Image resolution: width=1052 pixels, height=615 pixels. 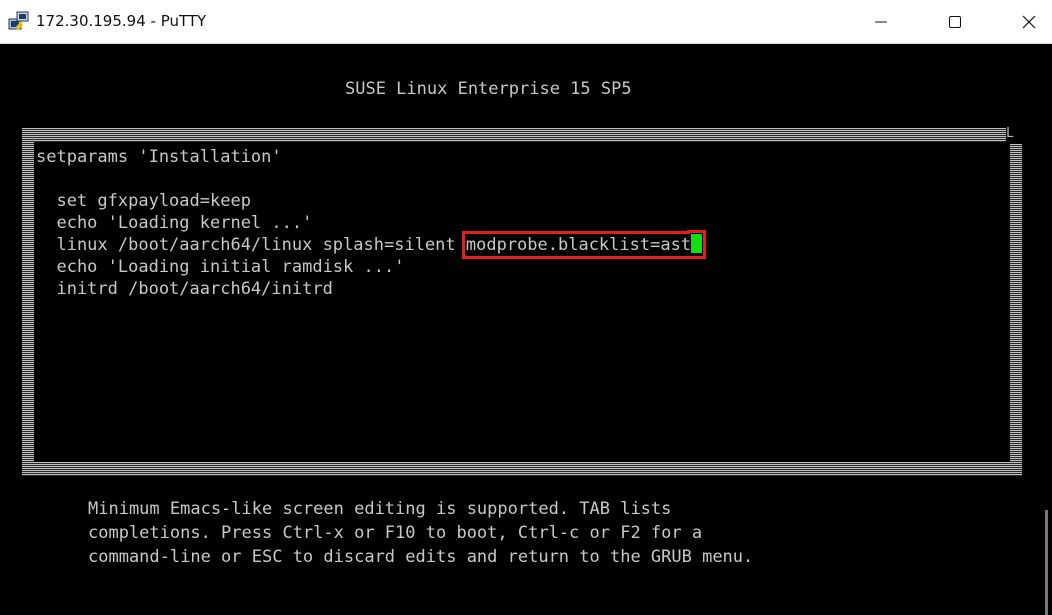 What do you see at coordinates (143, 201) in the screenshot?
I see `editor-line: set gfxpayload=keep` at bounding box center [143, 201].